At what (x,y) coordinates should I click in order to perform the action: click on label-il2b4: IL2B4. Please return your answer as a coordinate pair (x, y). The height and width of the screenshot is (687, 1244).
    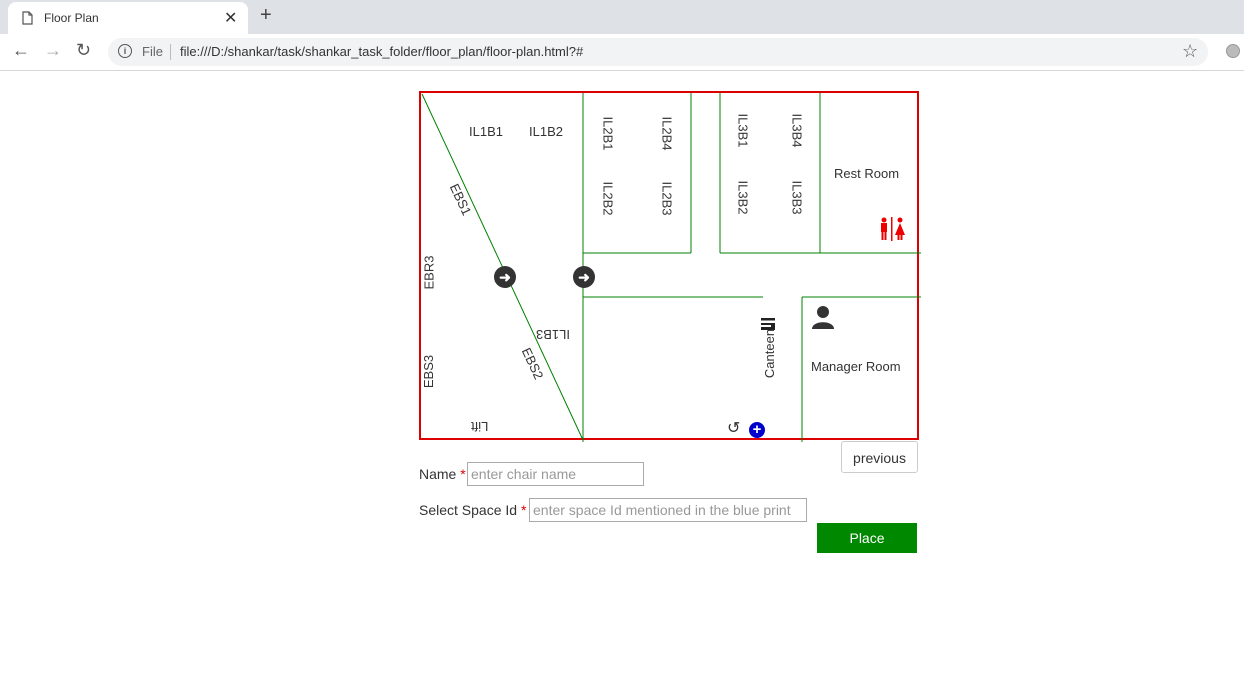
    Looking at the image, I should click on (667, 133).